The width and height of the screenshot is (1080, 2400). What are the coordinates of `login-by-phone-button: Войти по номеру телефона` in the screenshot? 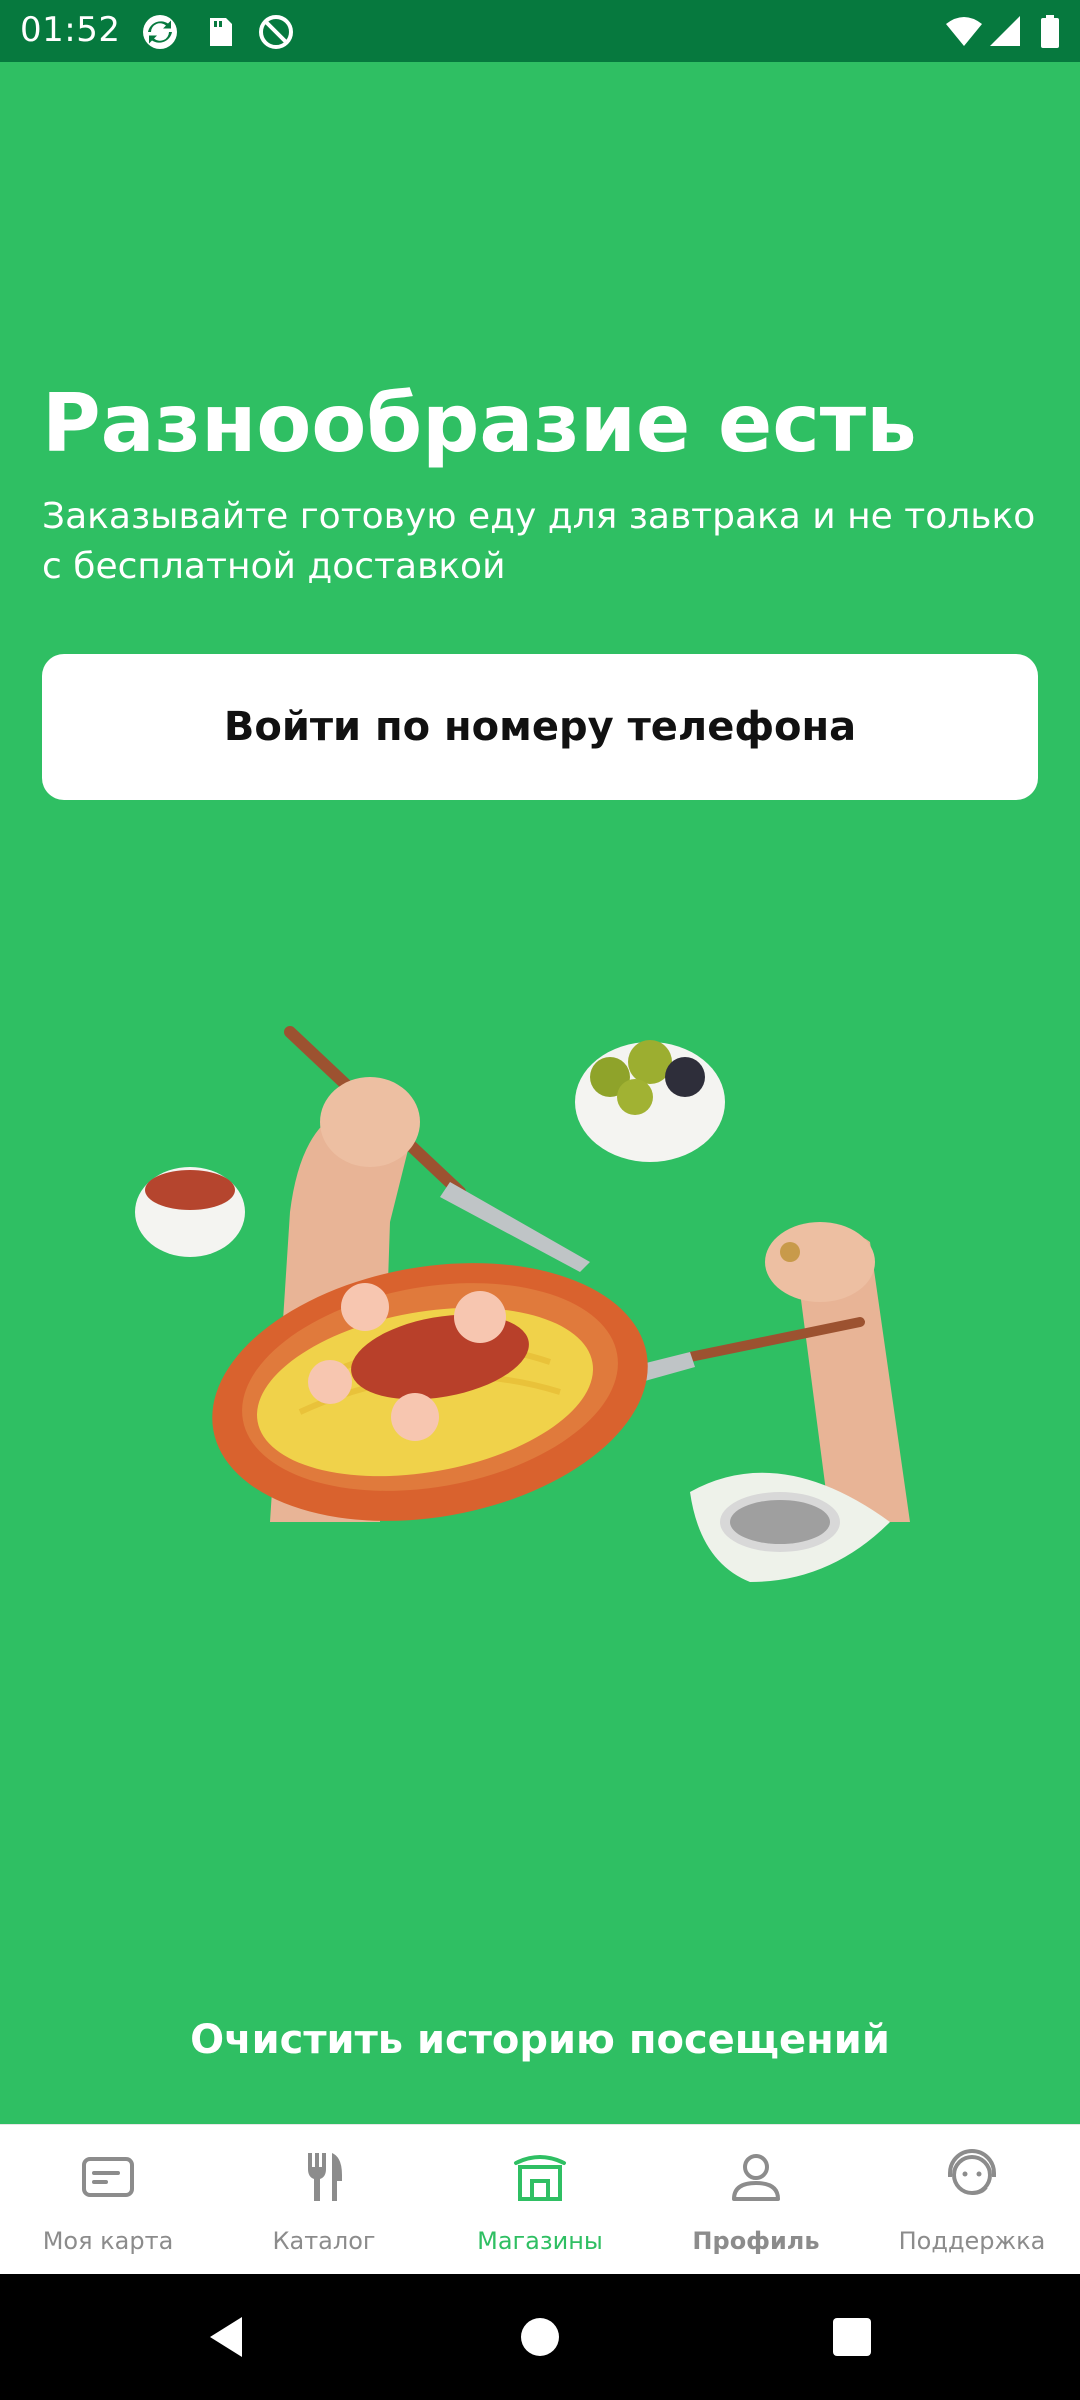 It's located at (540, 727).